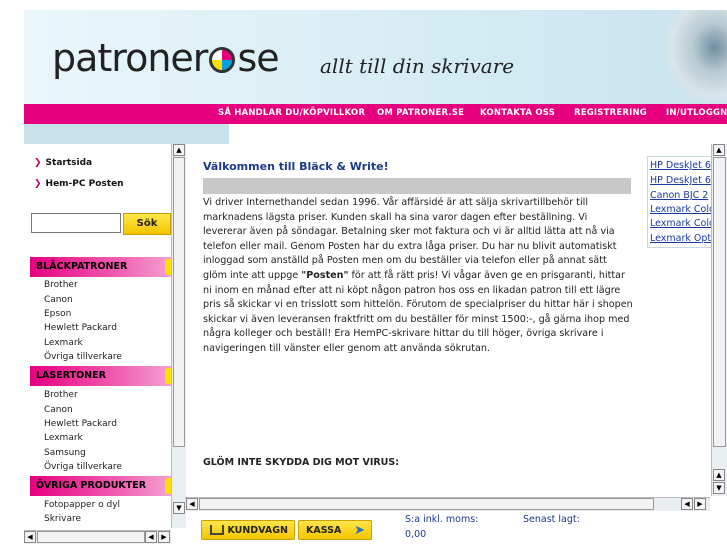 The height and width of the screenshot is (545, 727). Describe the element at coordinates (248, 530) in the screenshot. I see `cart-button: KUNDVAGN` at that location.